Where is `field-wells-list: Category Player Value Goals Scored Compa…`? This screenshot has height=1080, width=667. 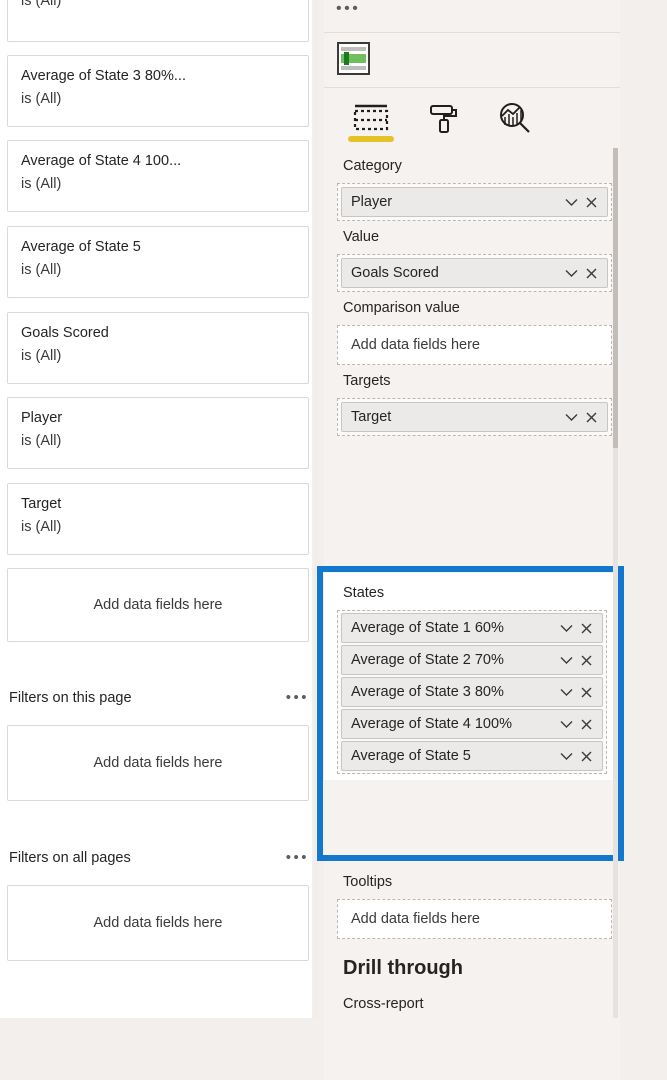 field-wells-list: Category Player Value Goals Scored Compa… is located at coordinates (472, 293).